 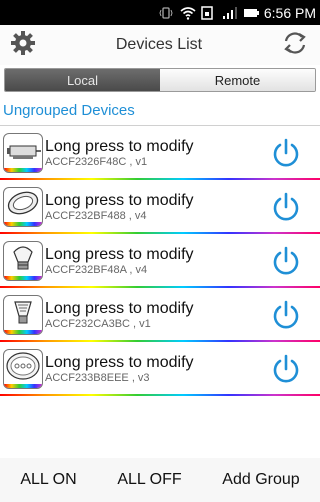 I want to click on settings-button, so click(x=23, y=45).